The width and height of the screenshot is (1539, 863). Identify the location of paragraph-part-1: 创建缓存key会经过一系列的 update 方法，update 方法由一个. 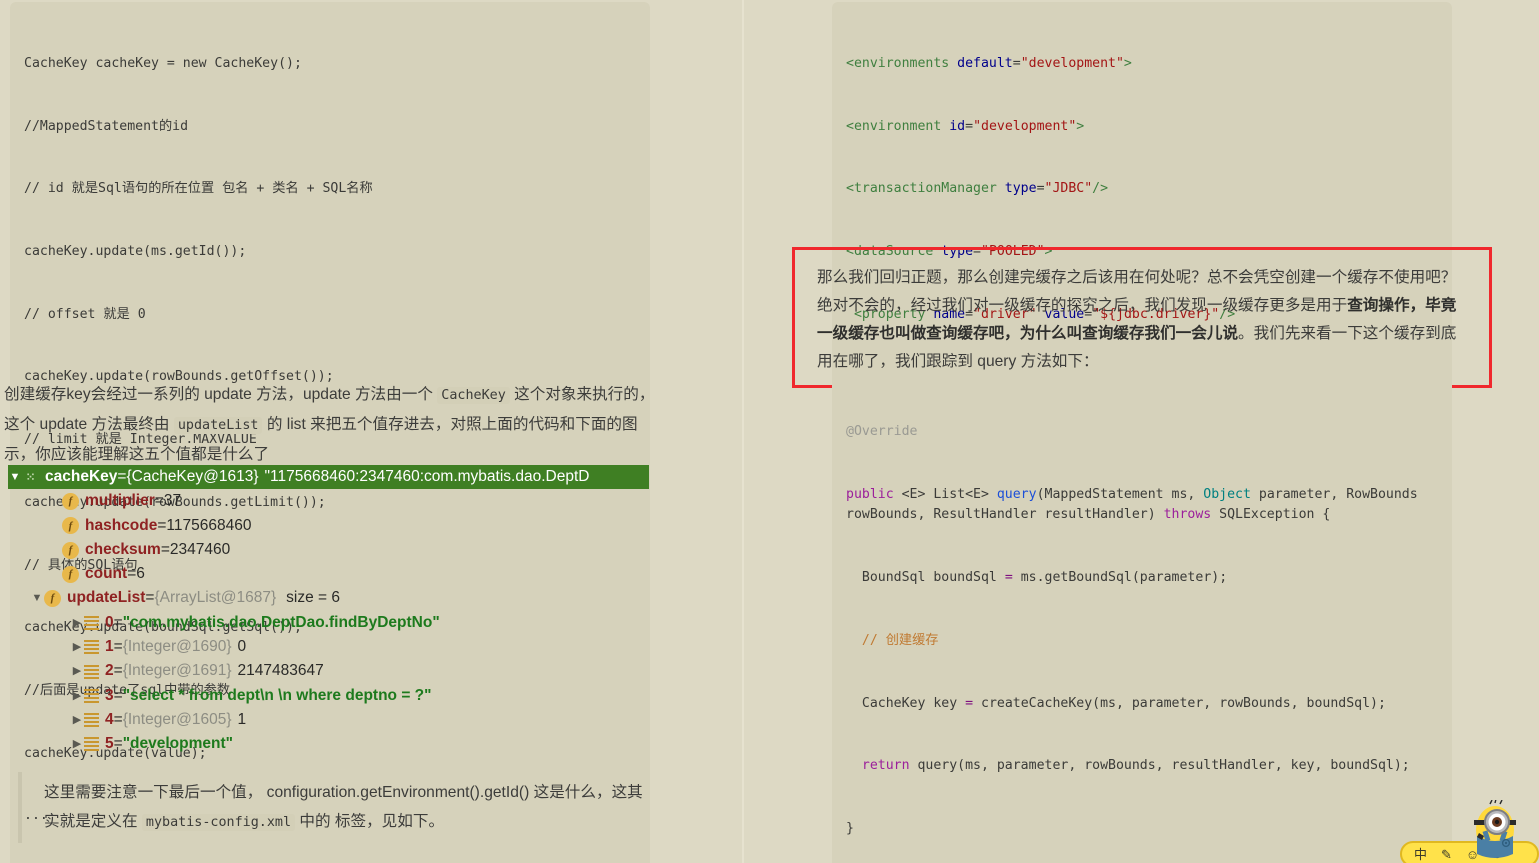
(221, 394).